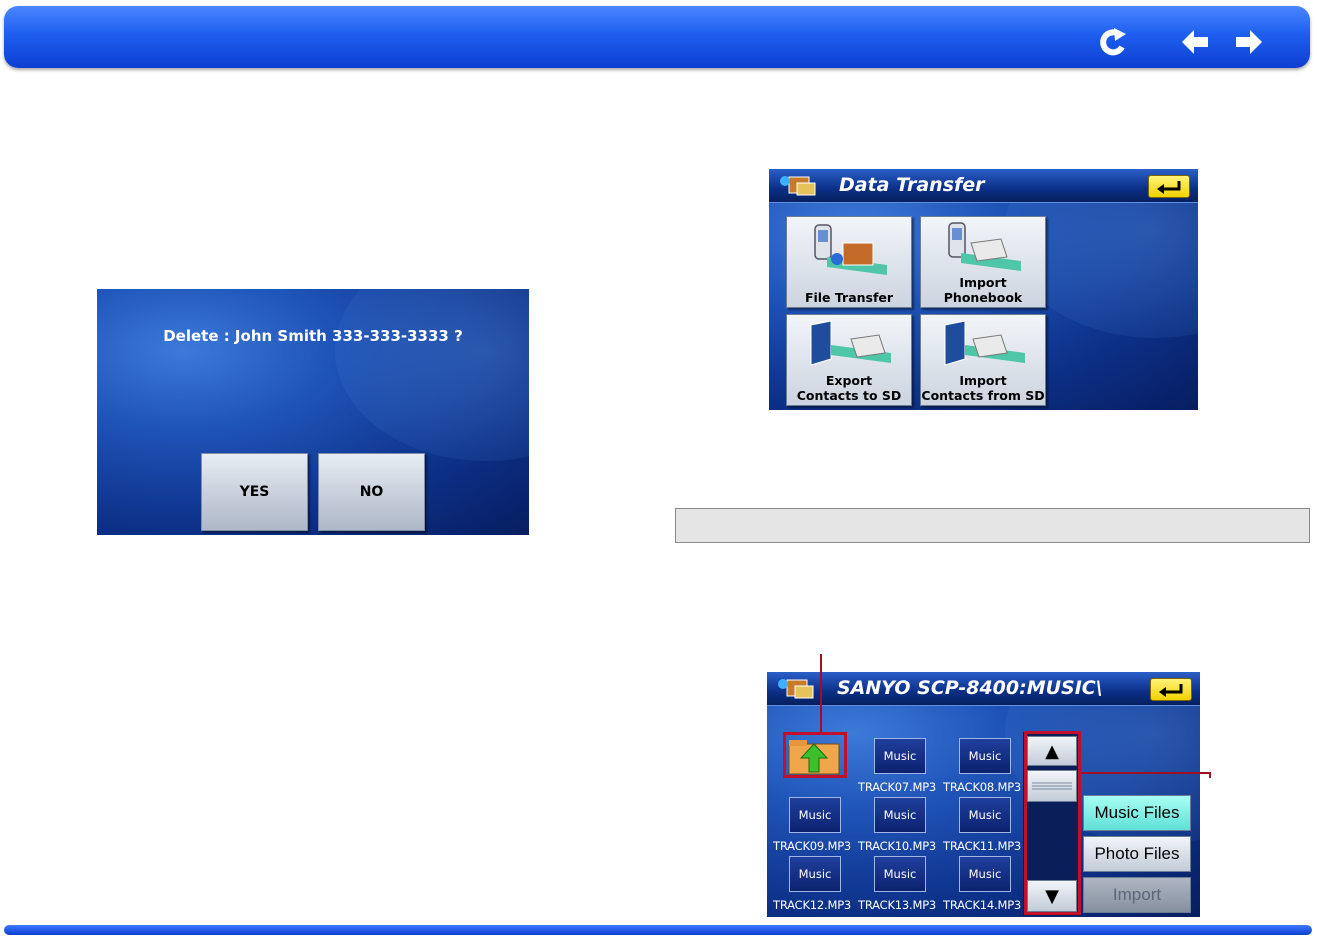 This screenshot has height=937, width=1317. What do you see at coordinates (912, 185) in the screenshot?
I see `data-transfer-title: Data Transfer` at bounding box center [912, 185].